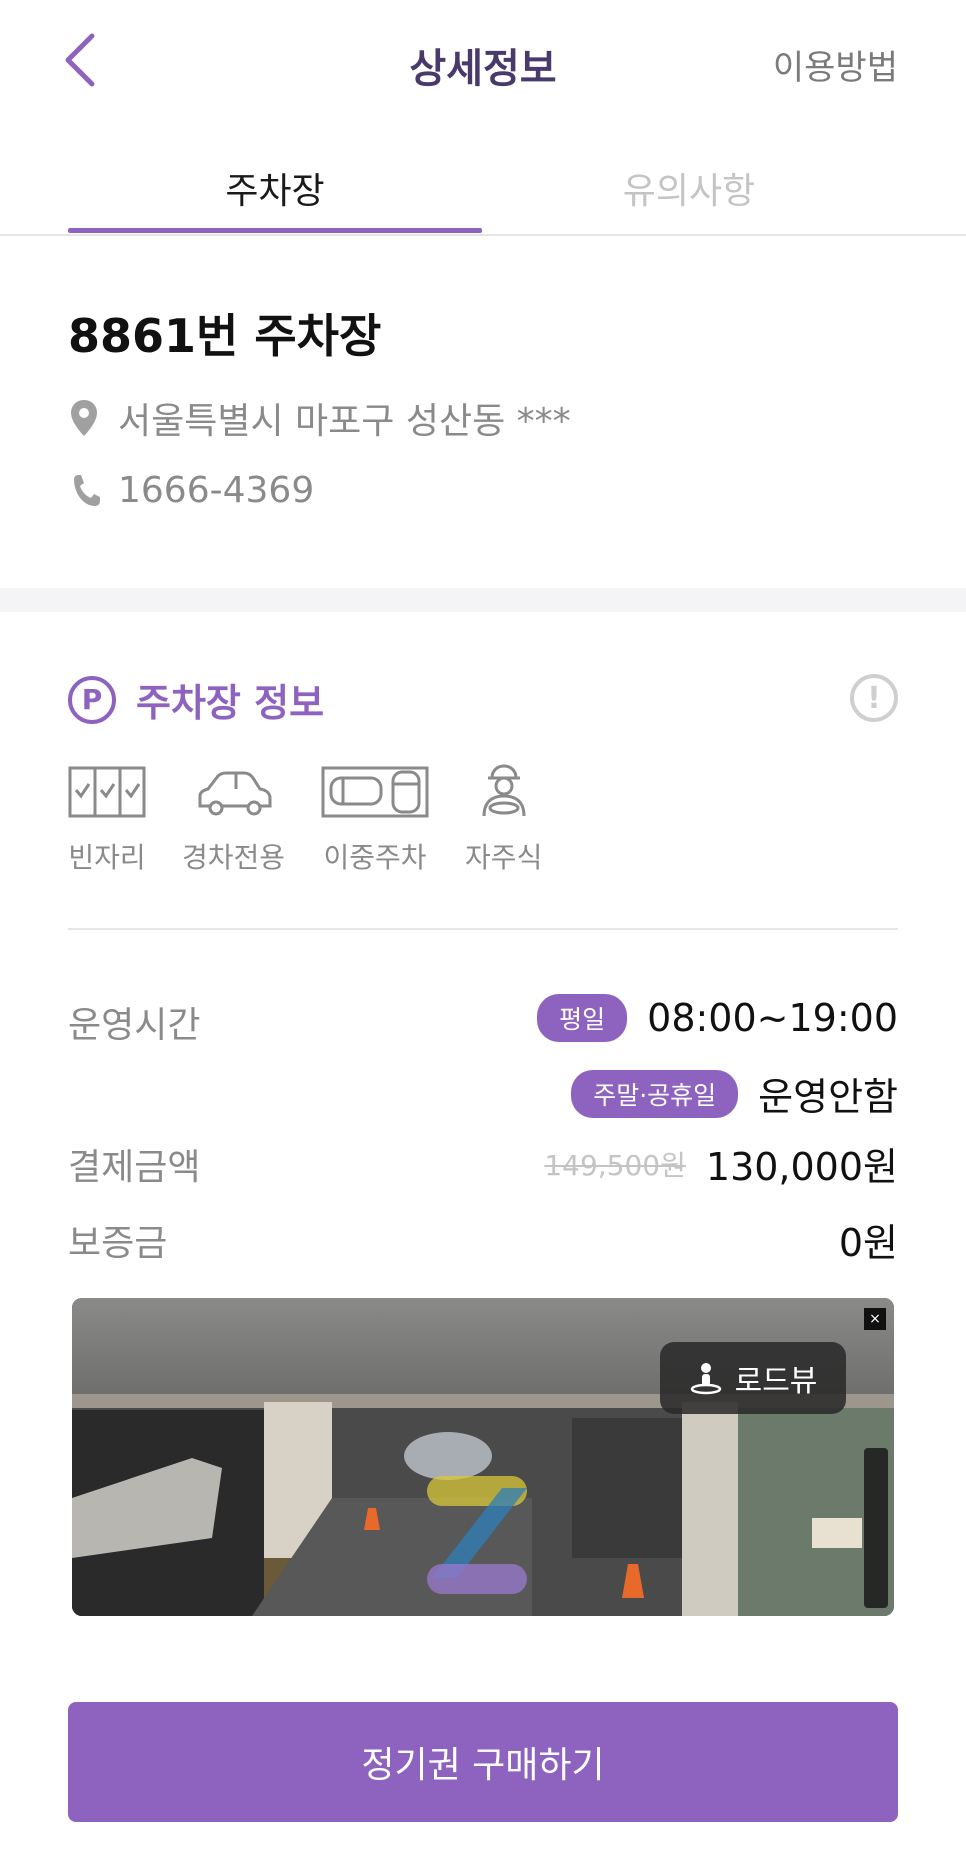 Image resolution: width=966 pixels, height=1865 pixels. I want to click on double-parking-icon, so click(375, 792).